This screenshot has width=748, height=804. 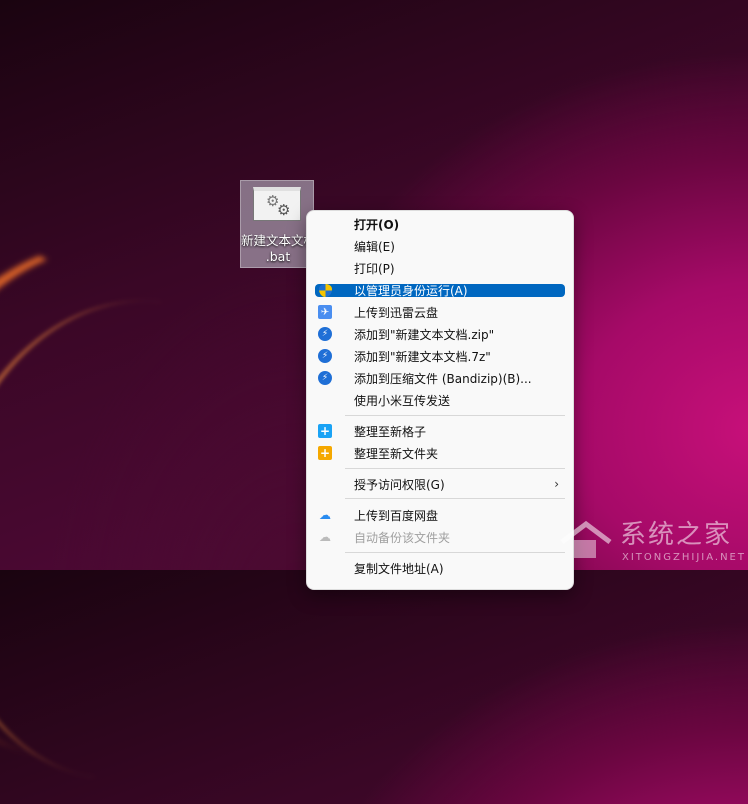 What do you see at coordinates (396, 515) in the screenshot?
I see `menu-item-label: 上传到百度网盘` at bounding box center [396, 515].